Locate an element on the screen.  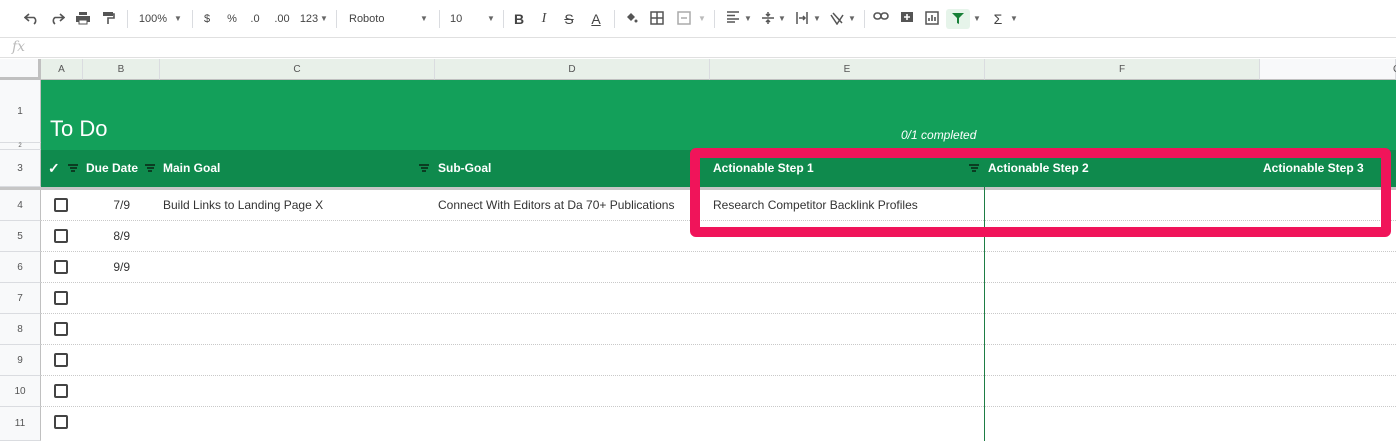
row-header-2: 2 is located at coordinates (20, 146).